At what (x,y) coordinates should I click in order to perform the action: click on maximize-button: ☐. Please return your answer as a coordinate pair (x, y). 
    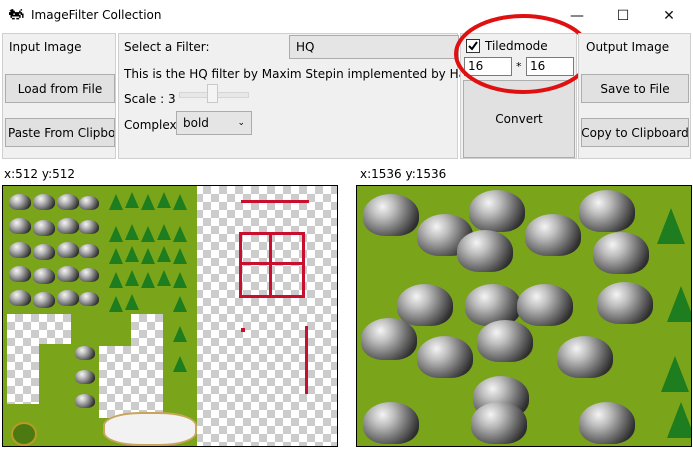
    Looking at the image, I should click on (623, 15).